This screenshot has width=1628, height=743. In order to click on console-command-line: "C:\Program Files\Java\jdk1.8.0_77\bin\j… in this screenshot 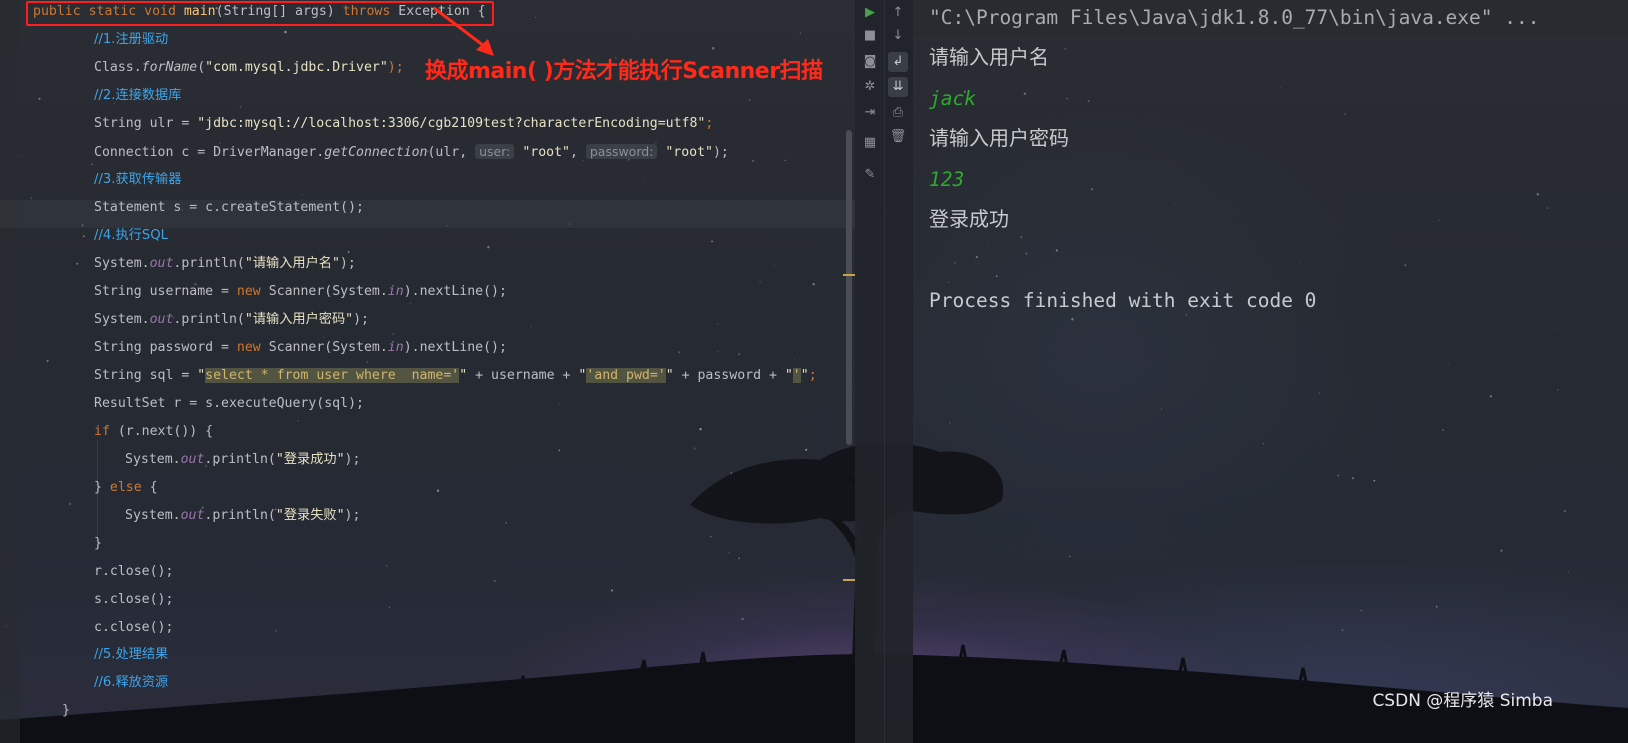, I will do `click(1234, 17)`.